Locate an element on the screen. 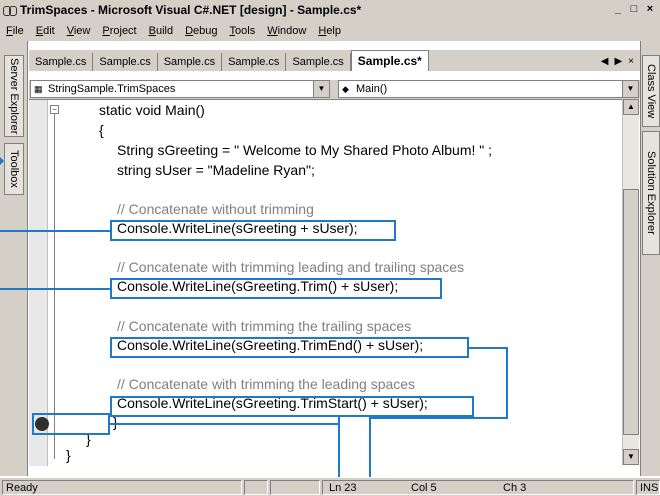 Image resolution: width=660 pixels, height=496 pixels. menu-edit: Edit is located at coordinates (45, 31).